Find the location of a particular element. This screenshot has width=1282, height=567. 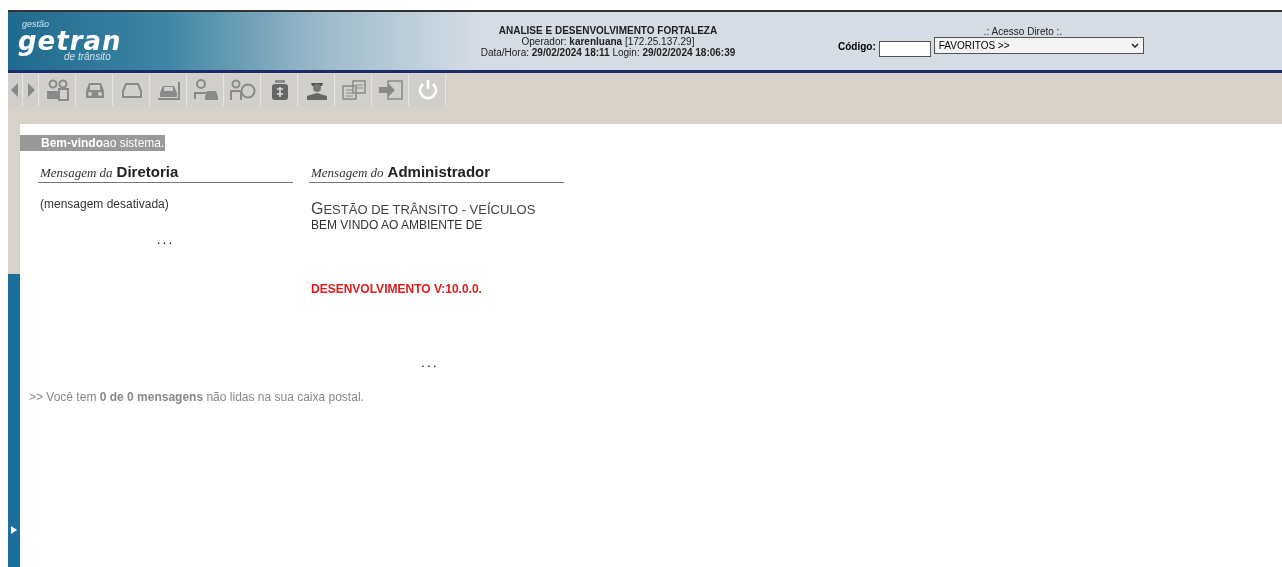

car-icon is located at coordinates (168, 90).